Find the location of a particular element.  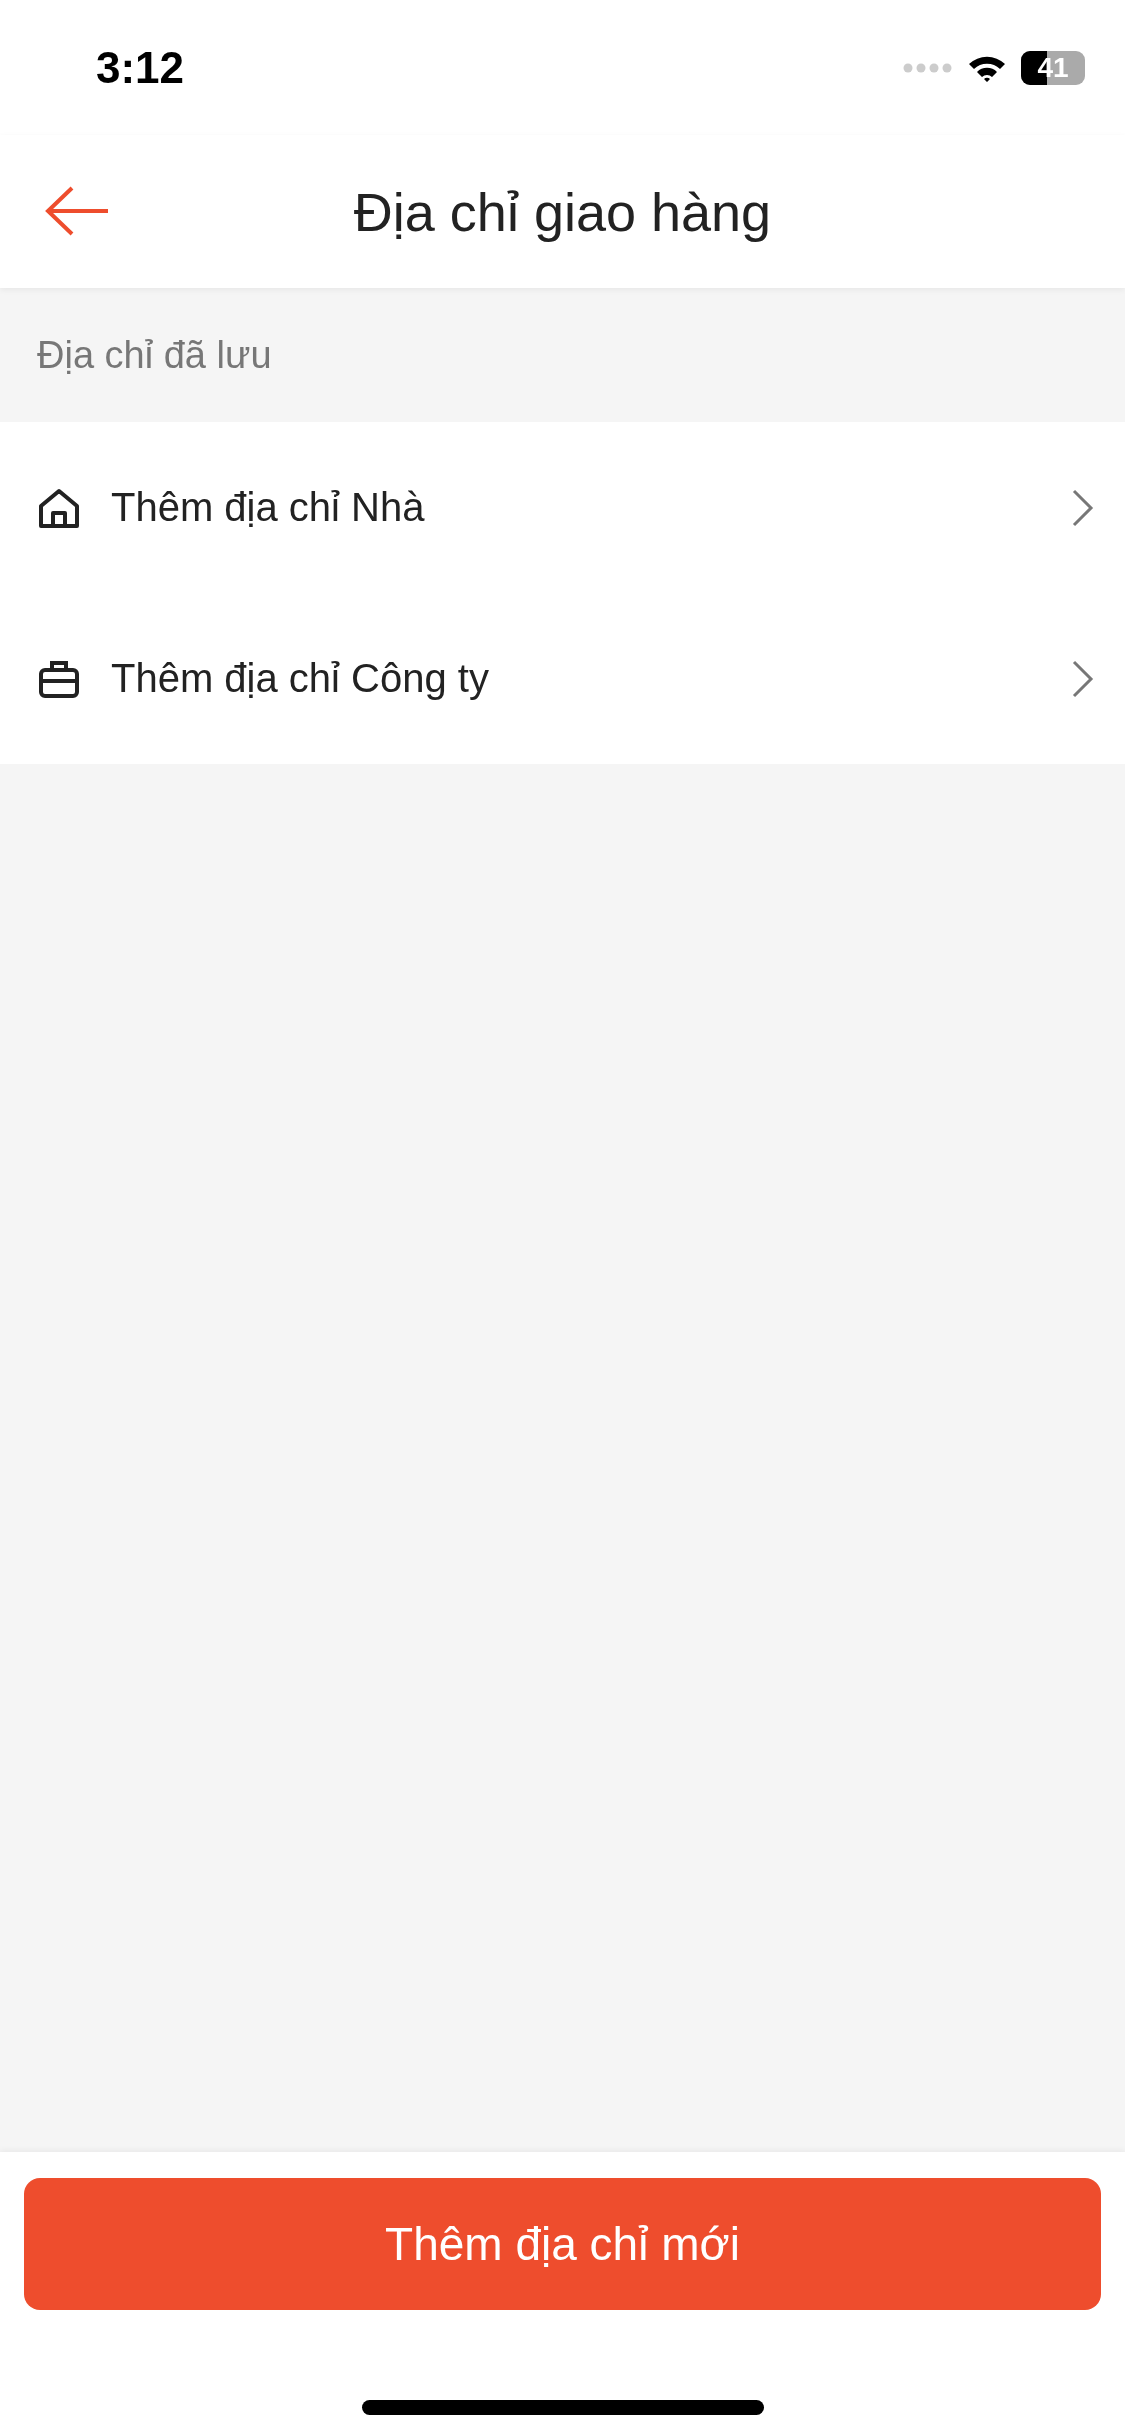

address-item: Thêm địa chỉ Nhà is located at coordinates (562, 507).